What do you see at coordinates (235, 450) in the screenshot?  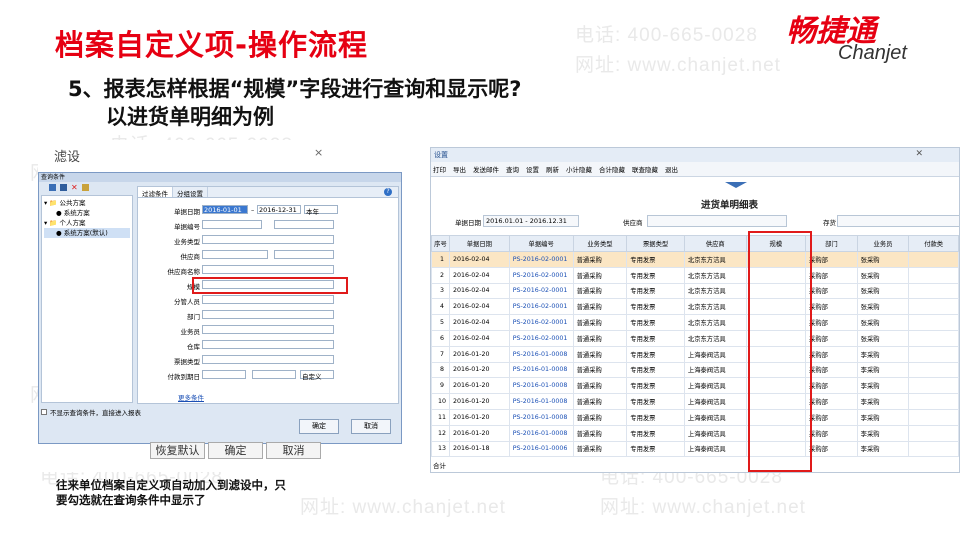 I see `dialog-ok-button: 确定` at bounding box center [235, 450].